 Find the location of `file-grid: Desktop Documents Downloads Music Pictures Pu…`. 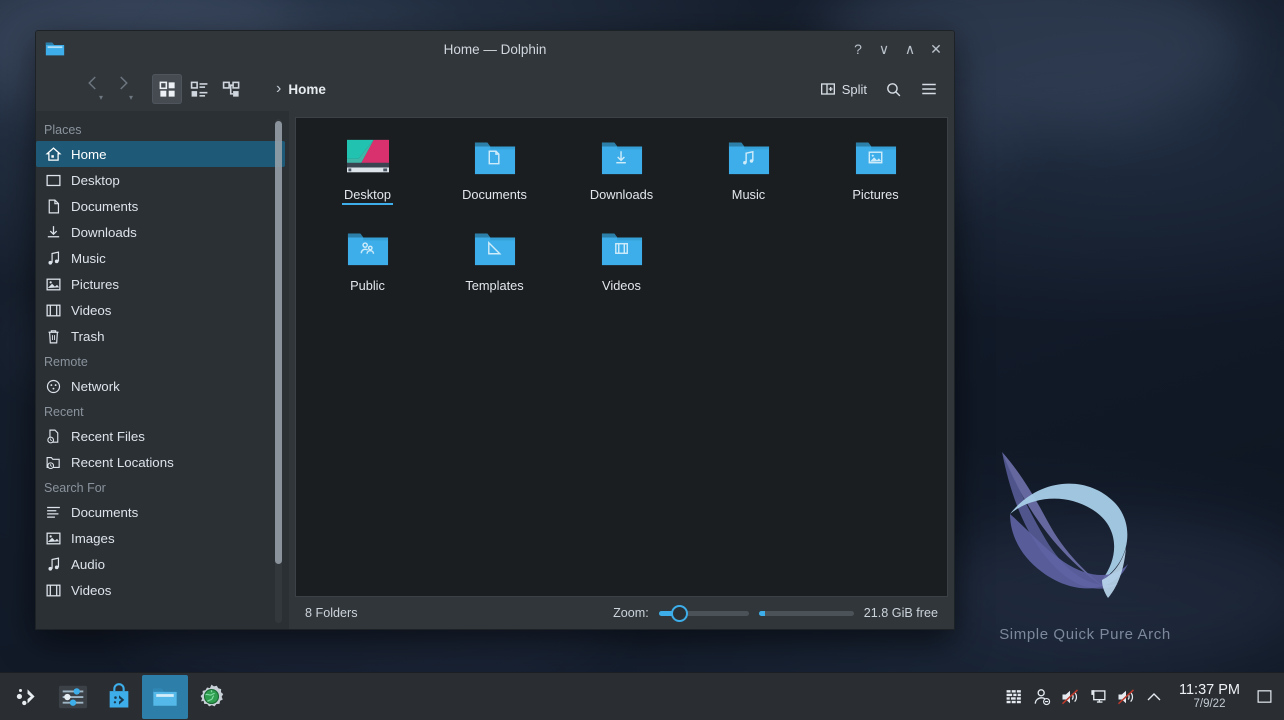

file-grid: Desktop Documents Downloads Music Pictures Pu… is located at coordinates (621, 213).